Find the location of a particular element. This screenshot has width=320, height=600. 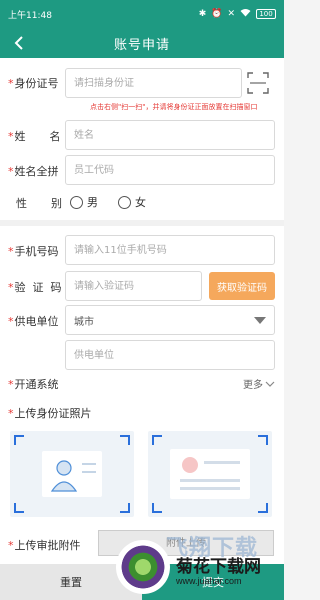

radio-male is located at coordinates (76, 202).